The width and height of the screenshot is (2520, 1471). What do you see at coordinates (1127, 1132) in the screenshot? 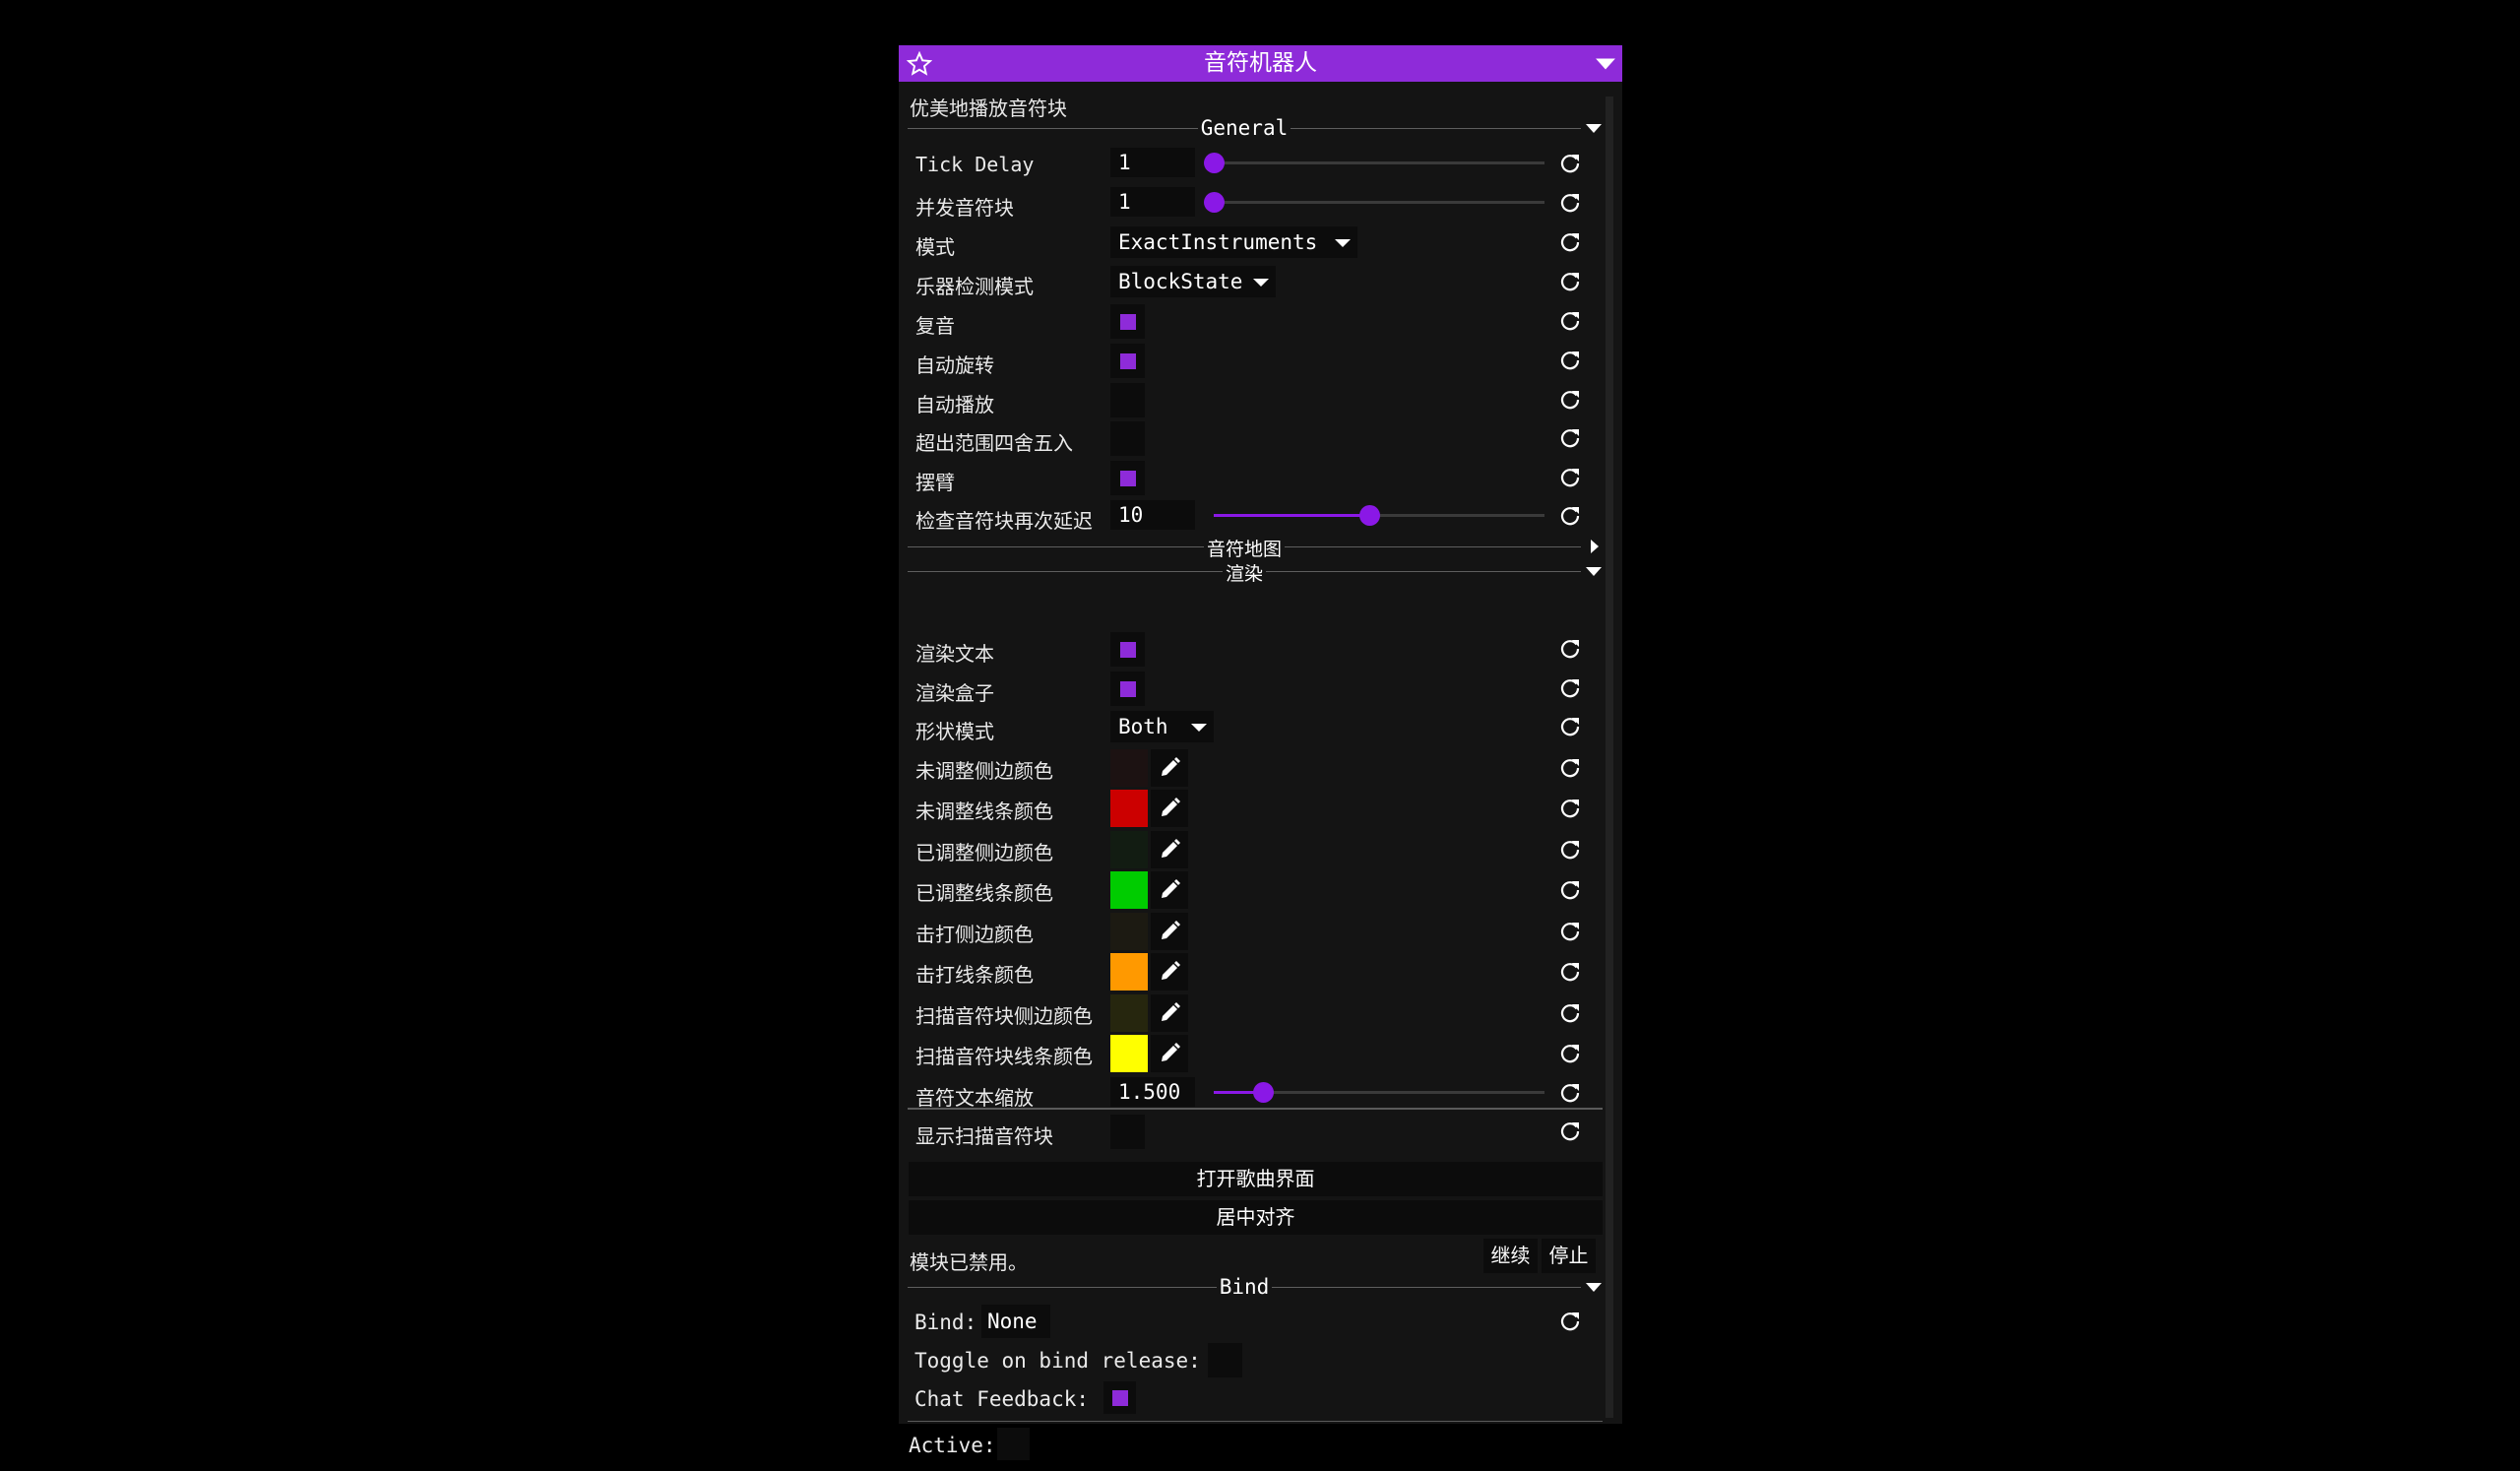
I see `show-scanned-checkbox` at bounding box center [1127, 1132].